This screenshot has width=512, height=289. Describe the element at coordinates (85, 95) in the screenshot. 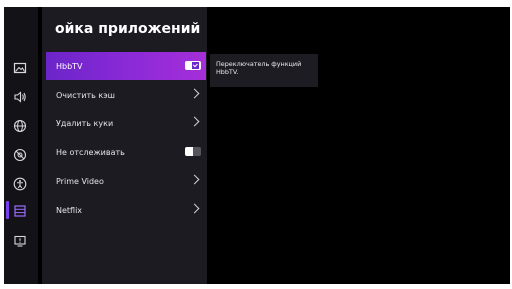

I see `menu-item-label: Очистить кэш` at that location.